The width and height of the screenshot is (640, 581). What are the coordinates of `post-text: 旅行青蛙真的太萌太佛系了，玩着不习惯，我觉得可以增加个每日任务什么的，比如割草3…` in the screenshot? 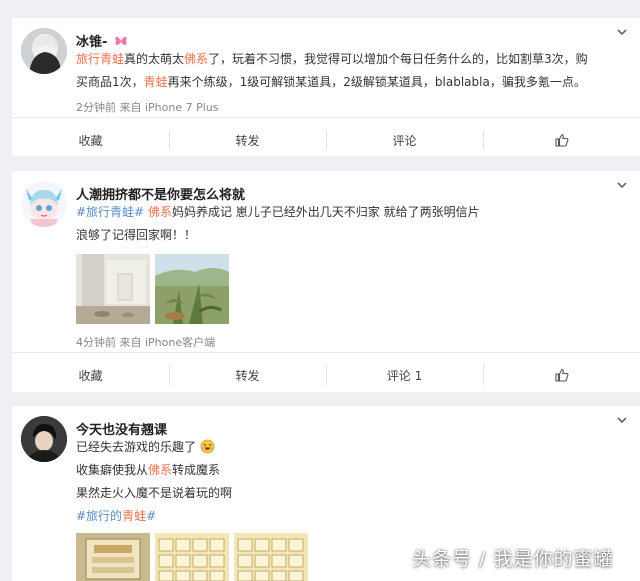 It's located at (353, 71).